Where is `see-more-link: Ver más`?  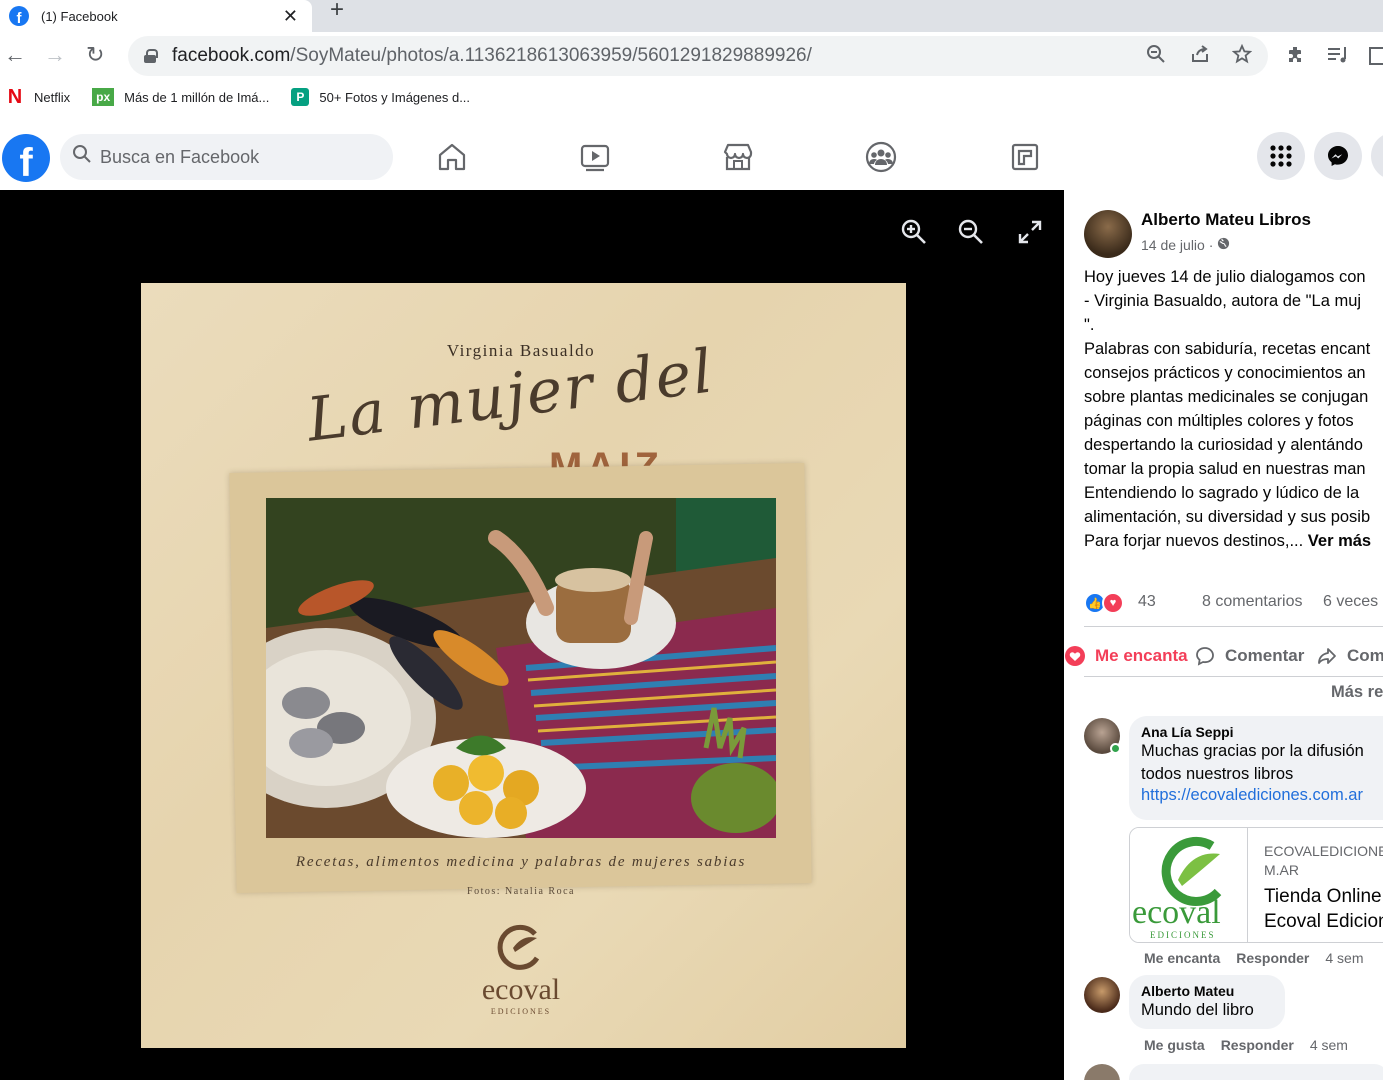 see-more-link: Ver más is located at coordinates (1339, 541).